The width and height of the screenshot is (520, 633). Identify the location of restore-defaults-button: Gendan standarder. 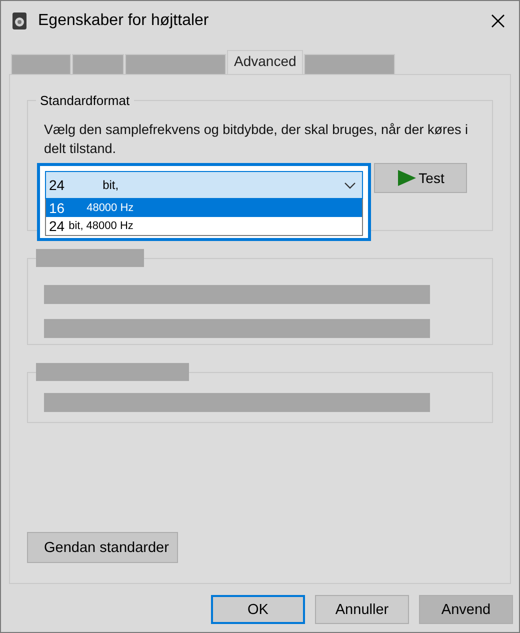
(102, 547).